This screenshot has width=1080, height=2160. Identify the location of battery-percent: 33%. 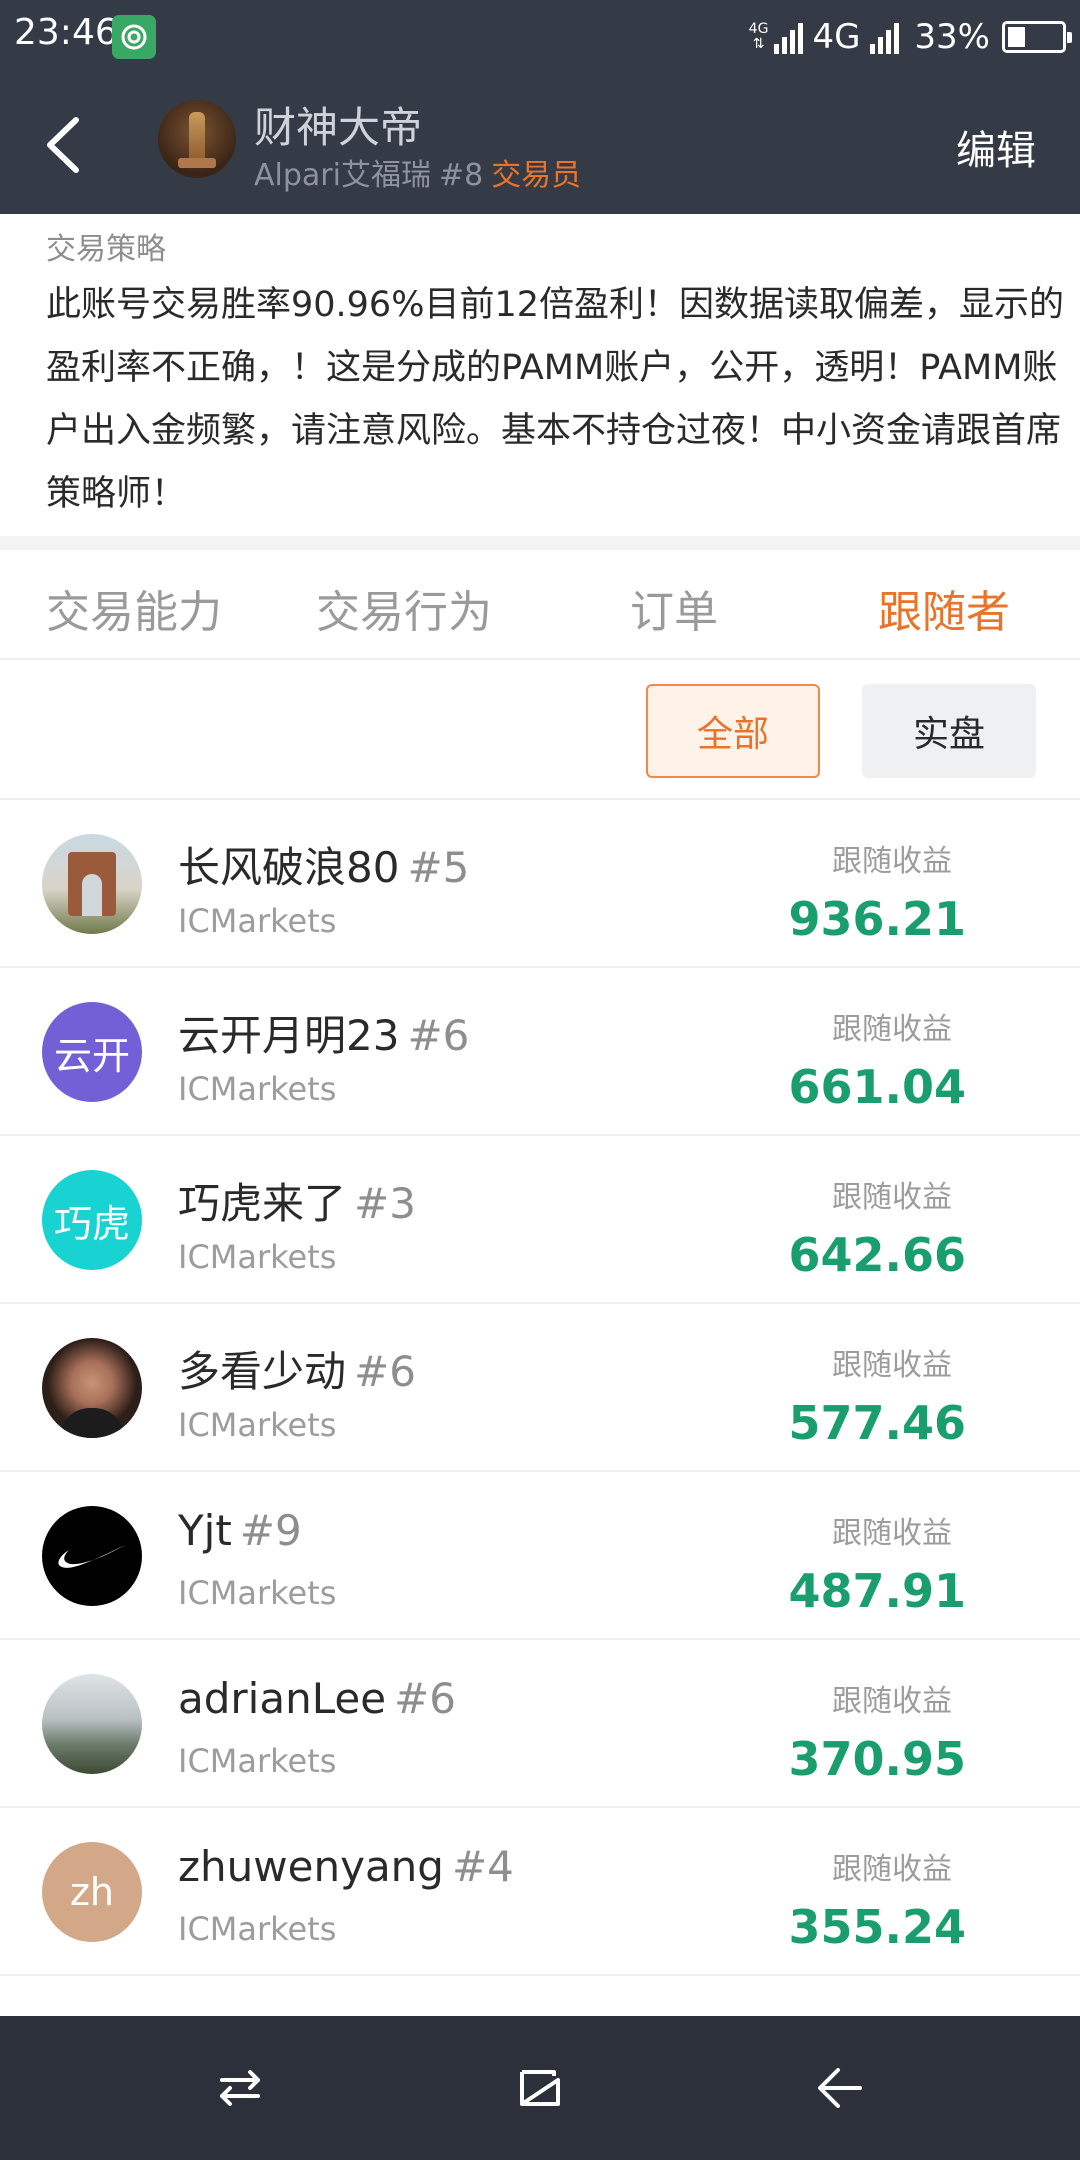
(952, 37).